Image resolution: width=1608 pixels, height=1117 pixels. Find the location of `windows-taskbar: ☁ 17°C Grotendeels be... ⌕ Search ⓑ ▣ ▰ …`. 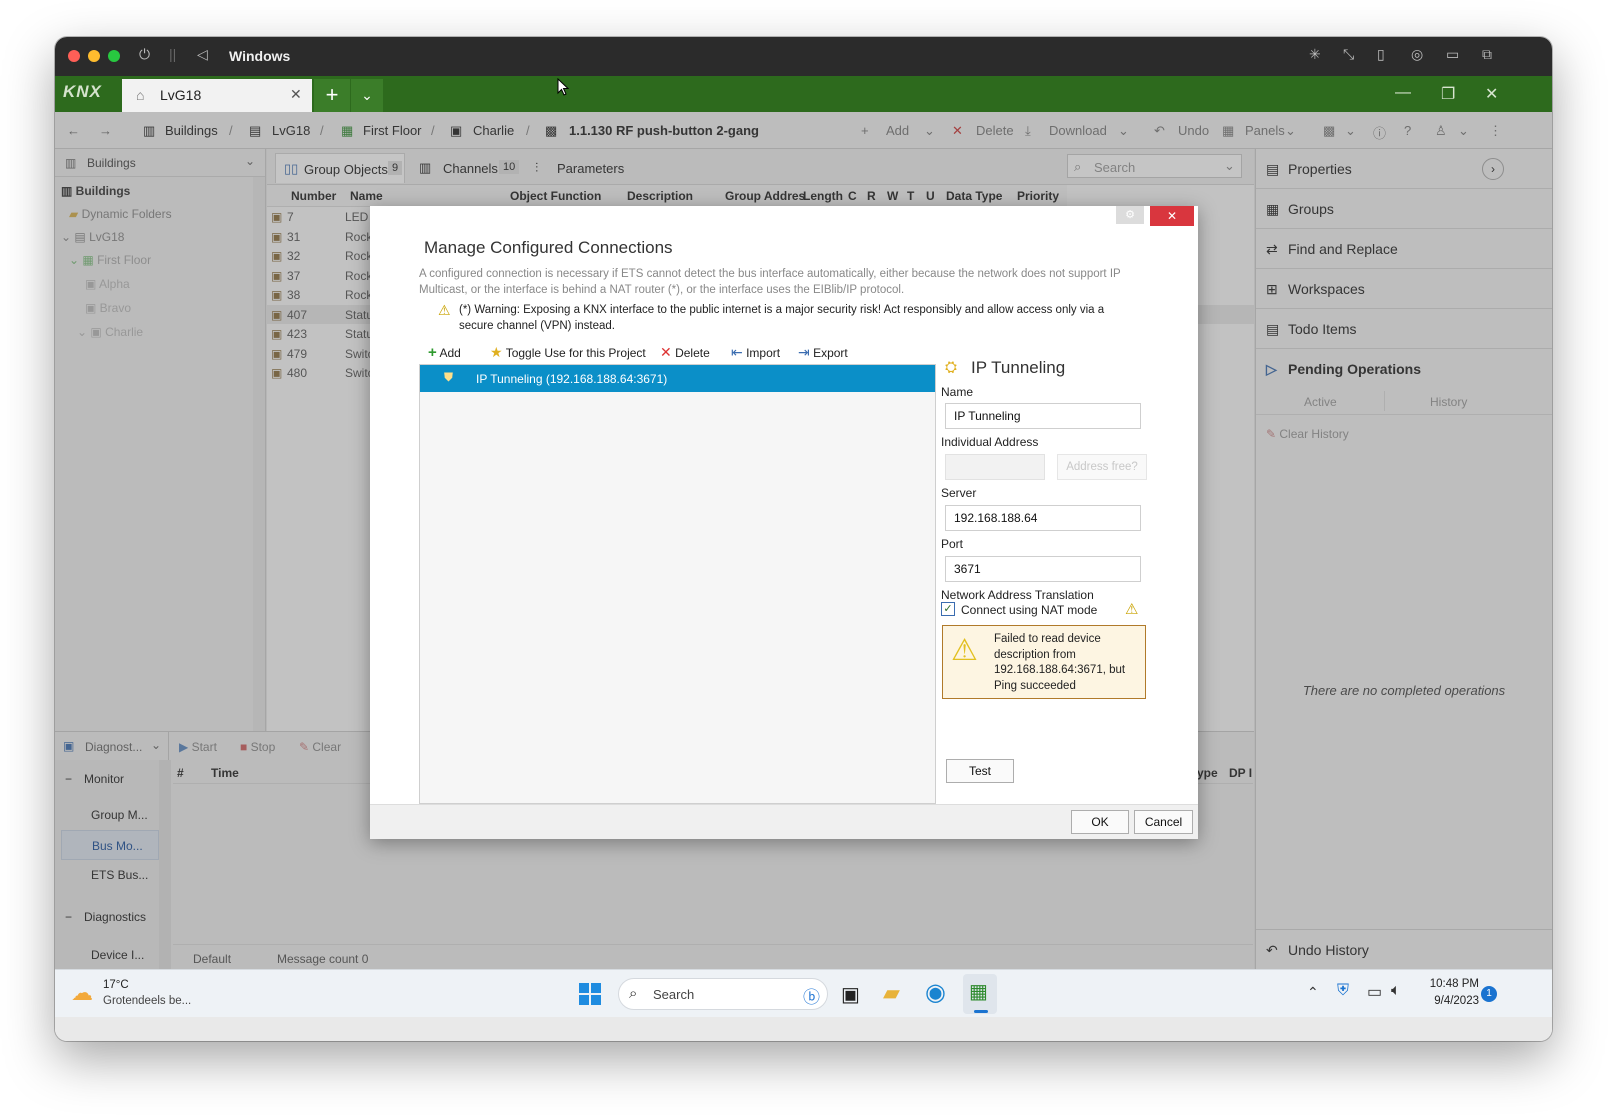

windows-taskbar: ☁ 17°C Grotendeels be... ⌕ Search ⓑ ▣ ▰ … is located at coordinates (803, 993).